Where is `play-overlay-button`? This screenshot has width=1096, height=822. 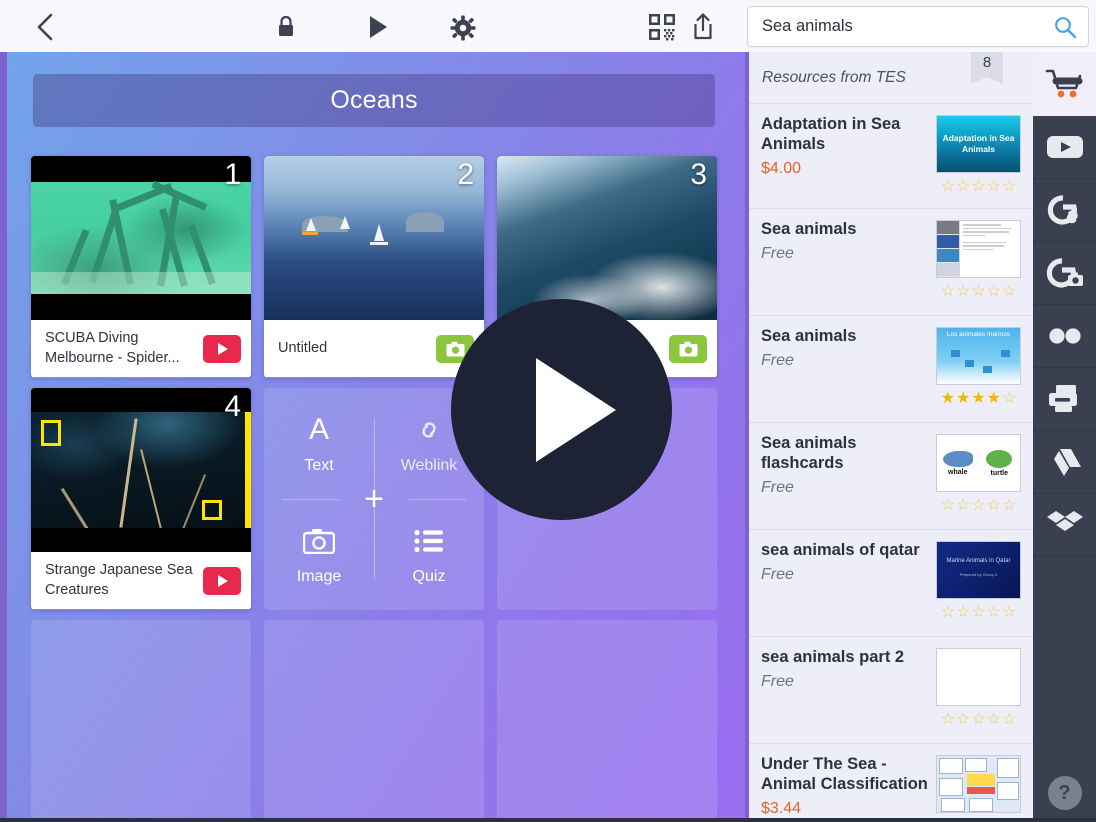
play-overlay-button is located at coordinates (561, 409).